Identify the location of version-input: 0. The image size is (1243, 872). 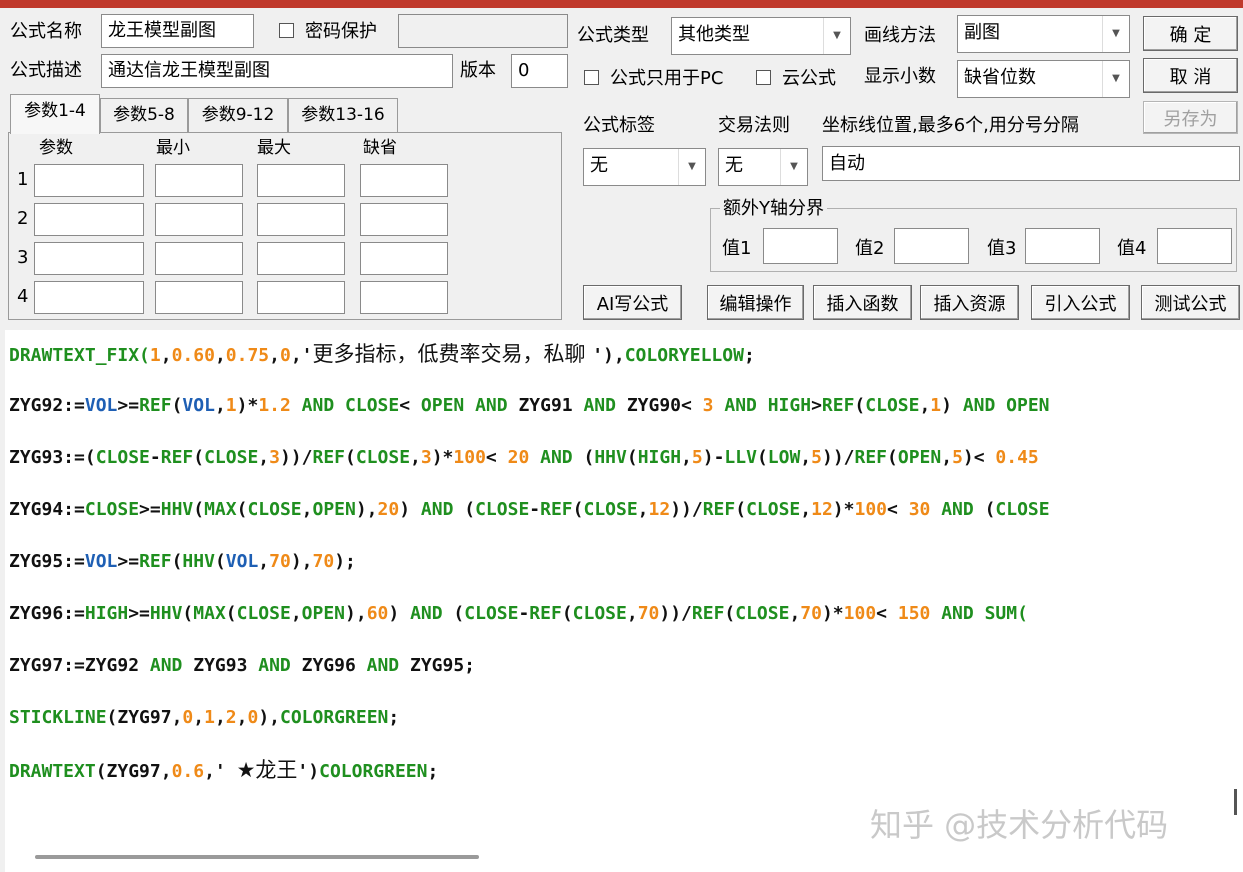
(539, 71).